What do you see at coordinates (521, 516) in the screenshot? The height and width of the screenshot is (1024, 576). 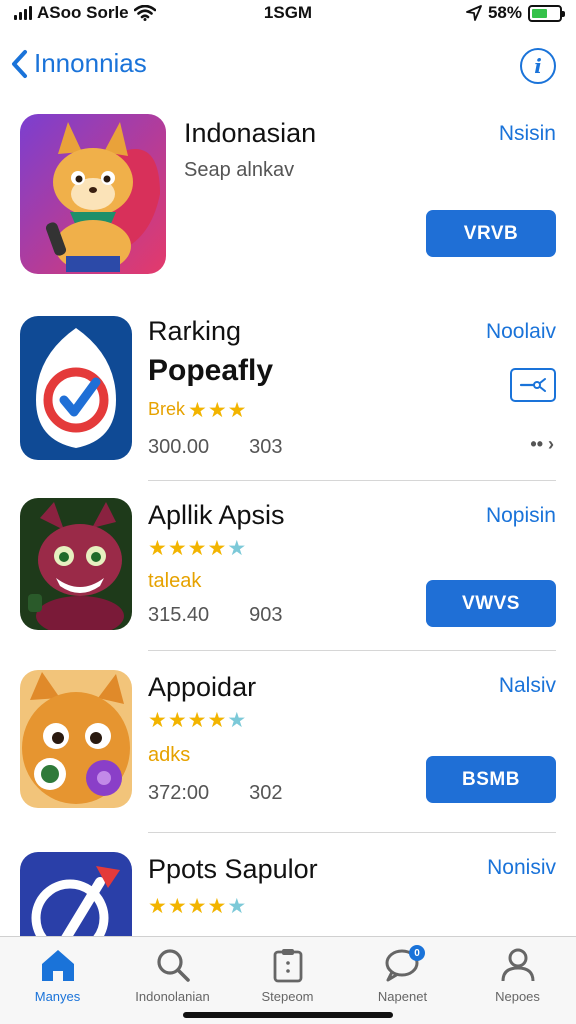 I see `app-tag: Nopisin` at bounding box center [521, 516].